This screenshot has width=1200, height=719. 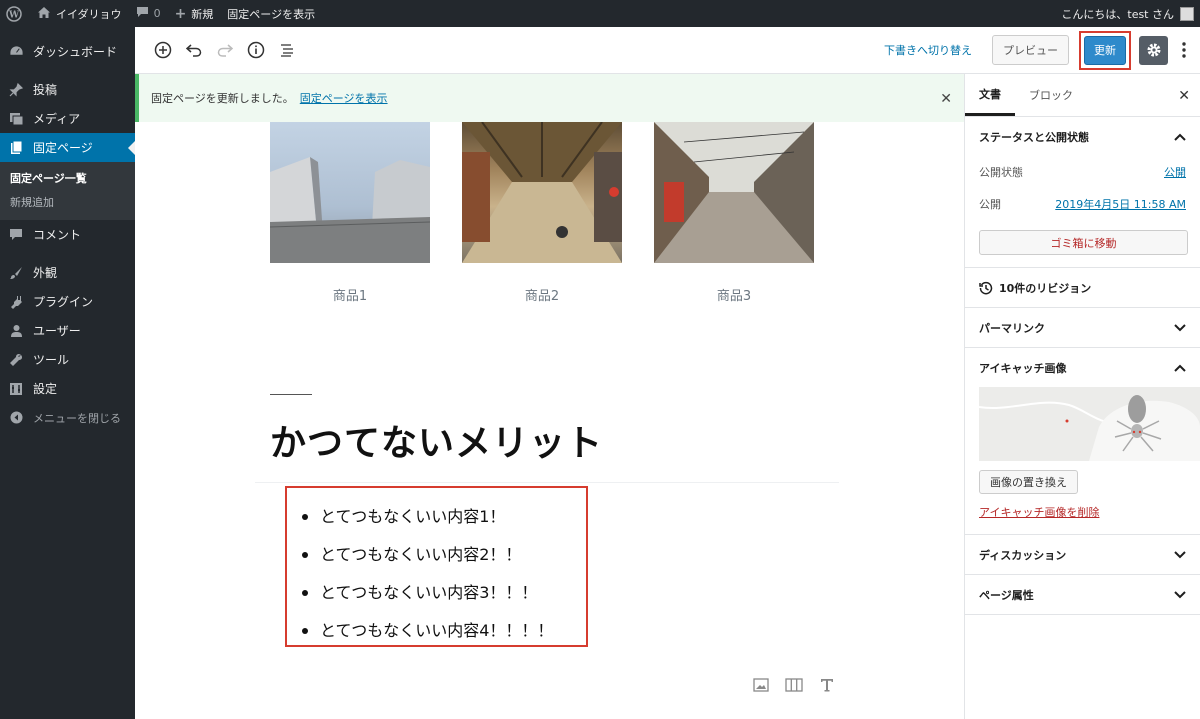 I want to click on featured-image-preview, so click(x=1089, y=424).